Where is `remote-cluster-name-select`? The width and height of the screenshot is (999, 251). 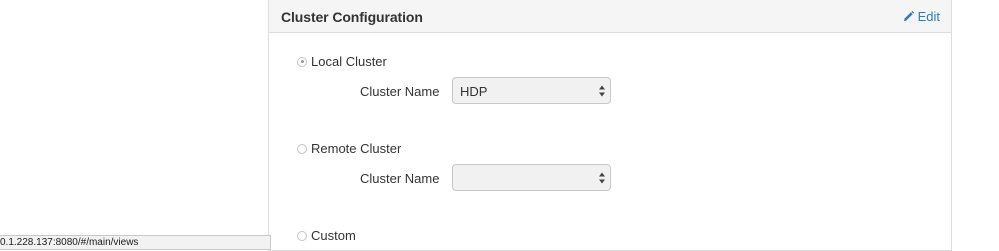 remote-cluster-name-select is located at coordinates (531, 177).